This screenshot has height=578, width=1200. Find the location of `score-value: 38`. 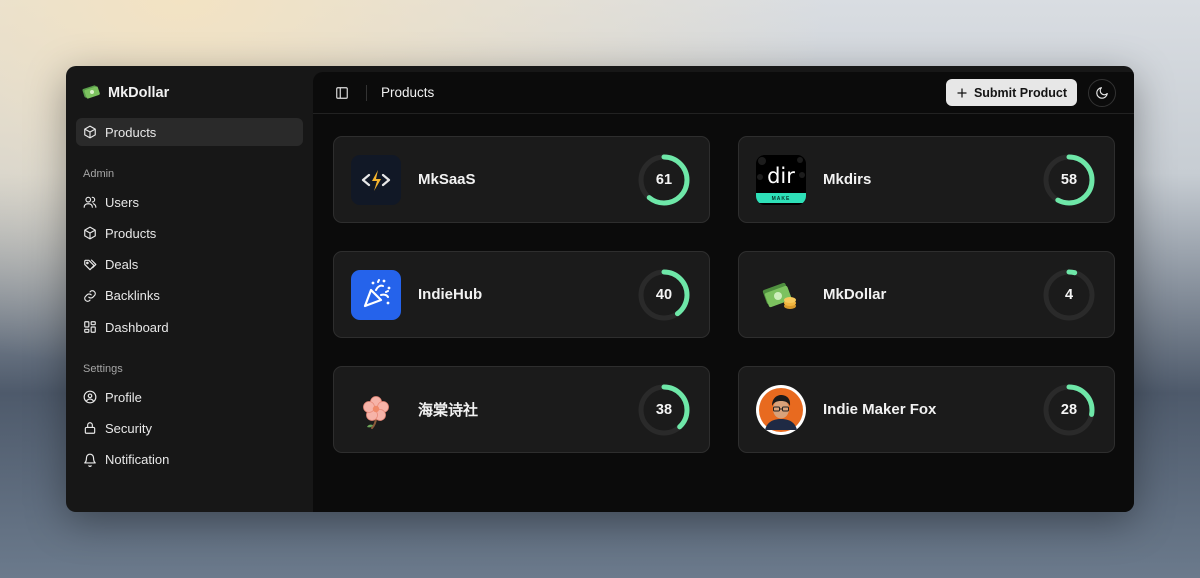

score-value: 38 is located at coordinates (664, 409).